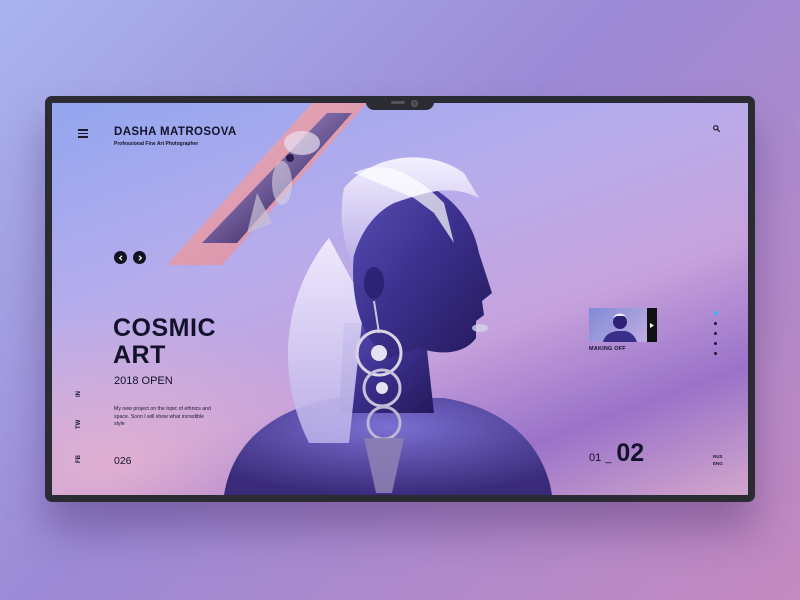  I want to click on play-icon, so click(652, 325).